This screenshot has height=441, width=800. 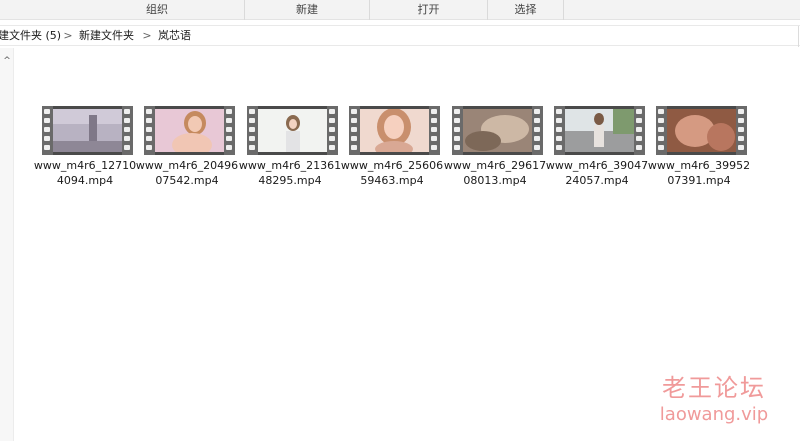 I want to click on file-item: www_m4r6_2049607542.mp4, so click(x=186, y=149).